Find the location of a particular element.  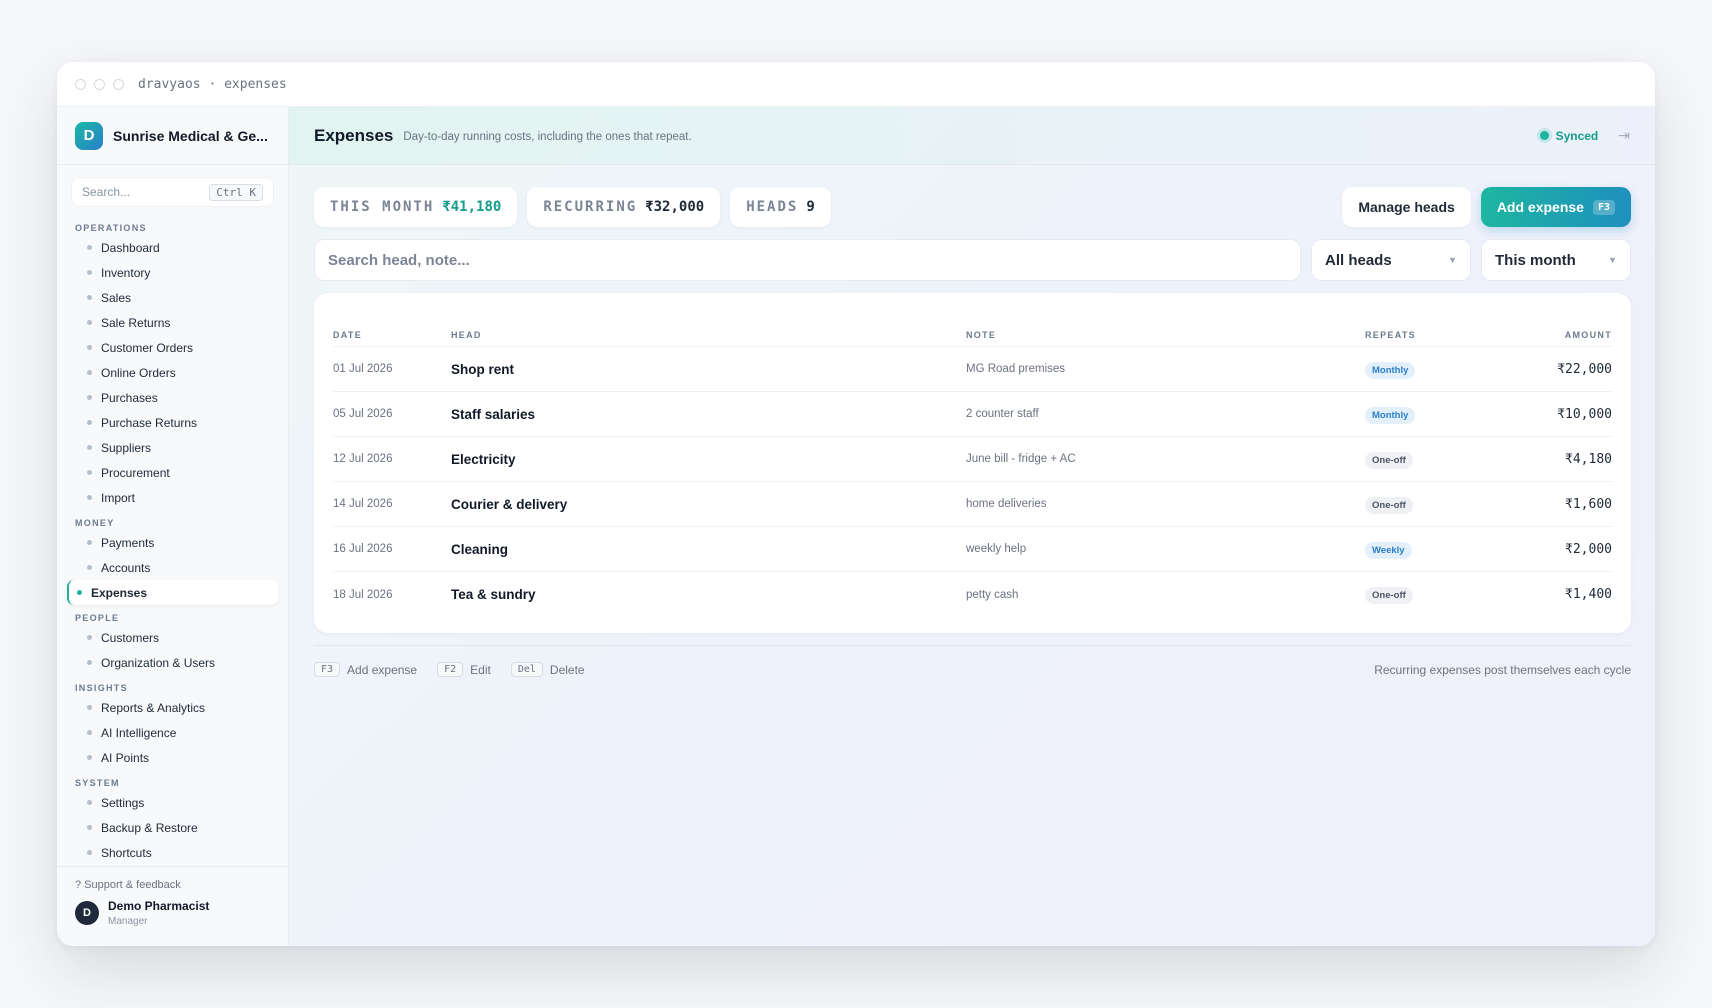

expense-head: Electricity is located at coordinates (483, 459).